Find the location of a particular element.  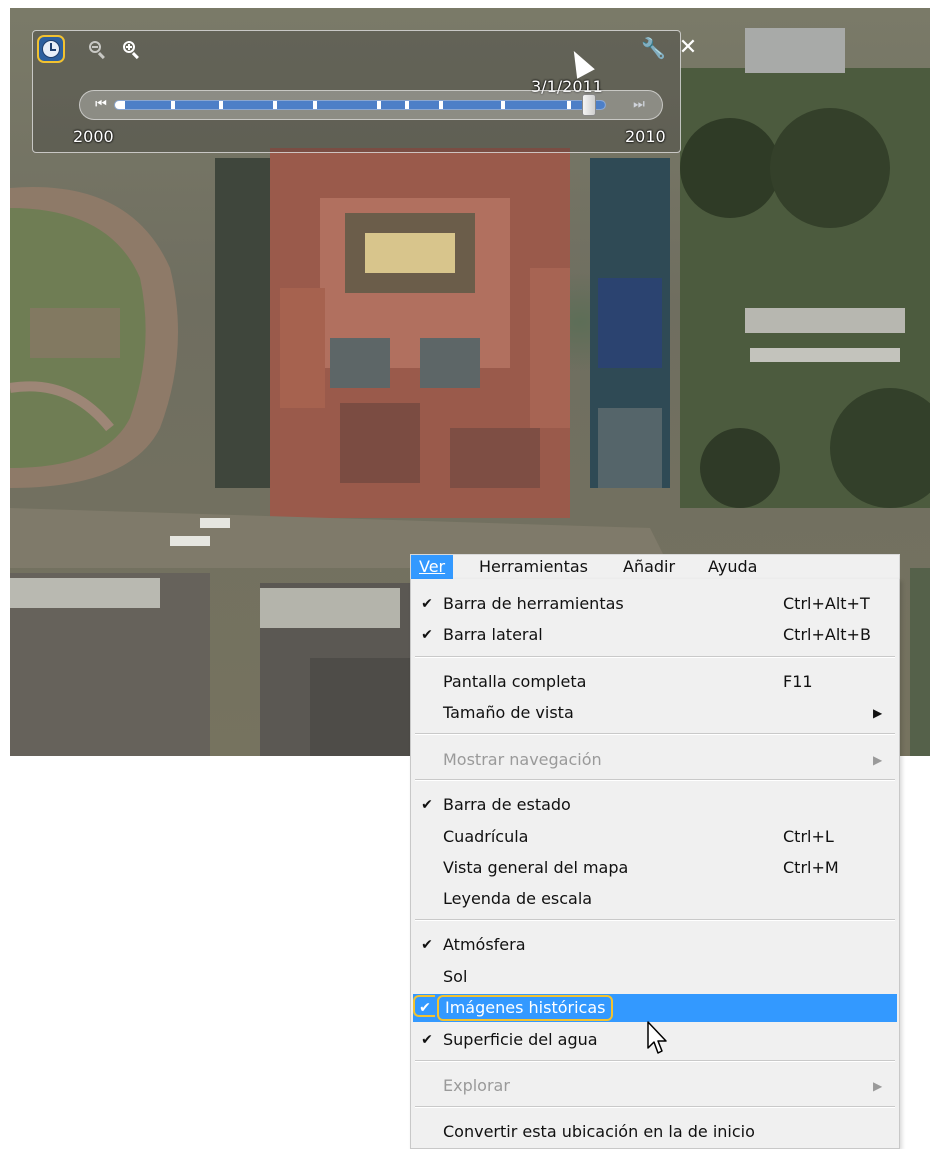

time-slider: ⏮ ⏭ is located at coordinates (371, 105).